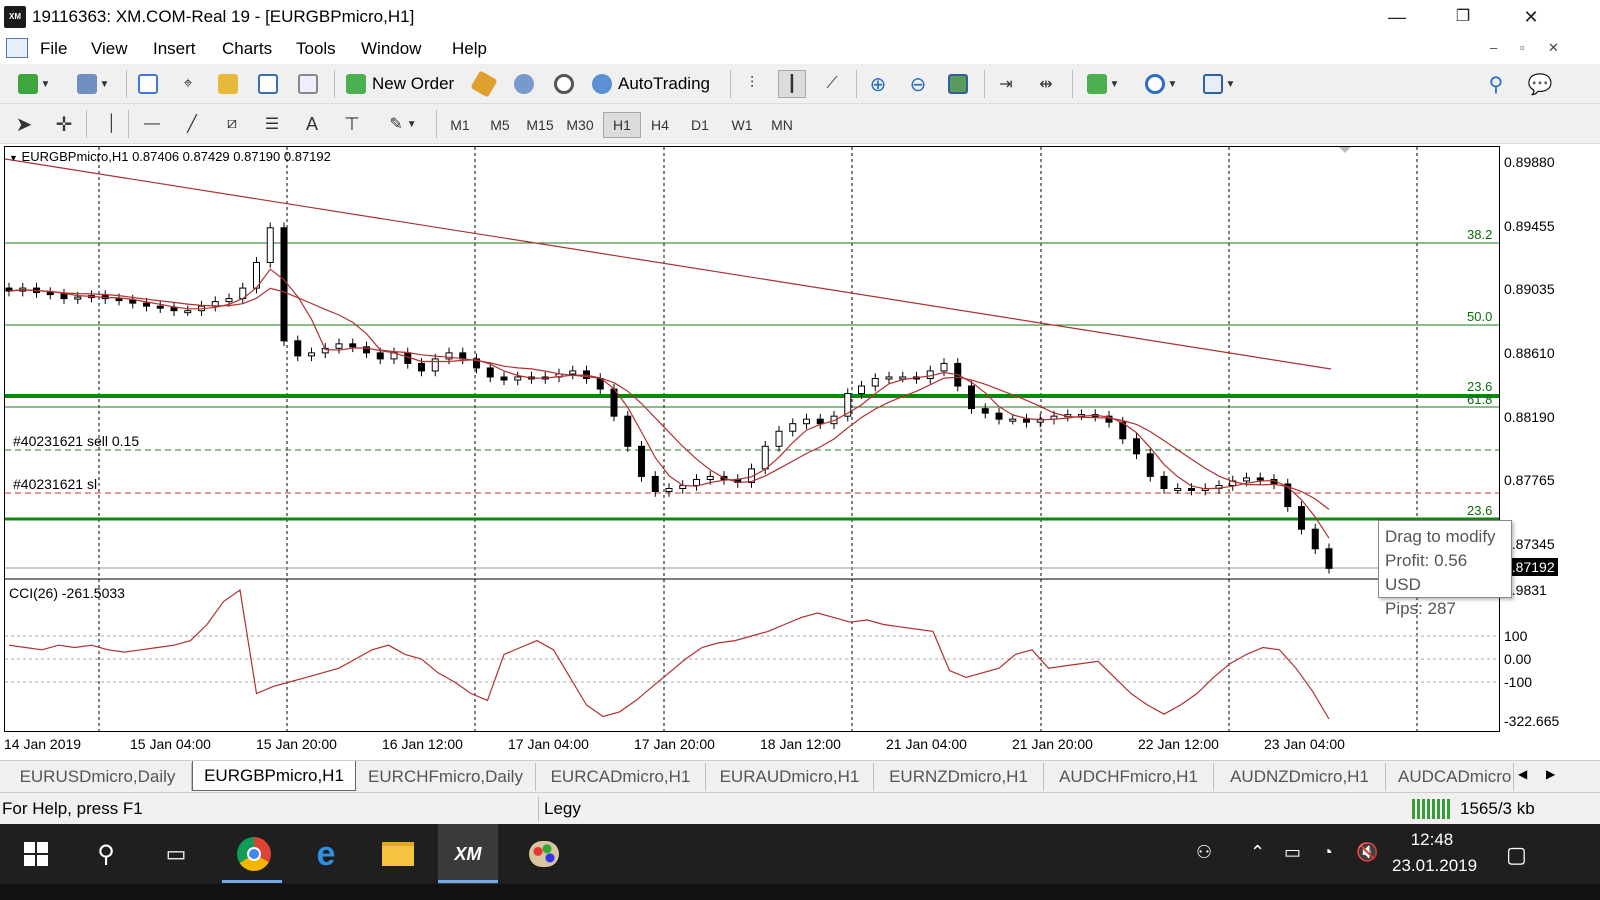  What do you see at coordinates (254, 854) in the screenshot?
I see `chrome-icon` at bounding box center [254, 854].